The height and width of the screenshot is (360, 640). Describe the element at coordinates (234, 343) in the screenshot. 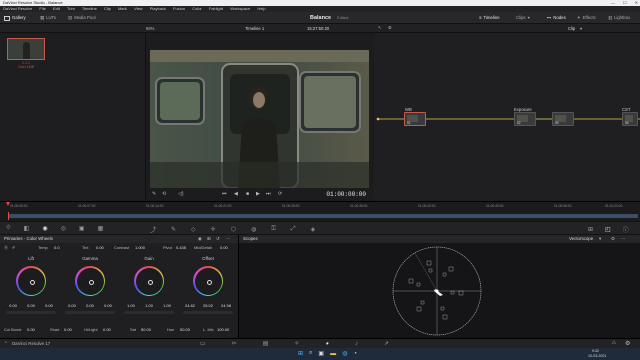

I see `cut-page-icon: ✂` at that location.